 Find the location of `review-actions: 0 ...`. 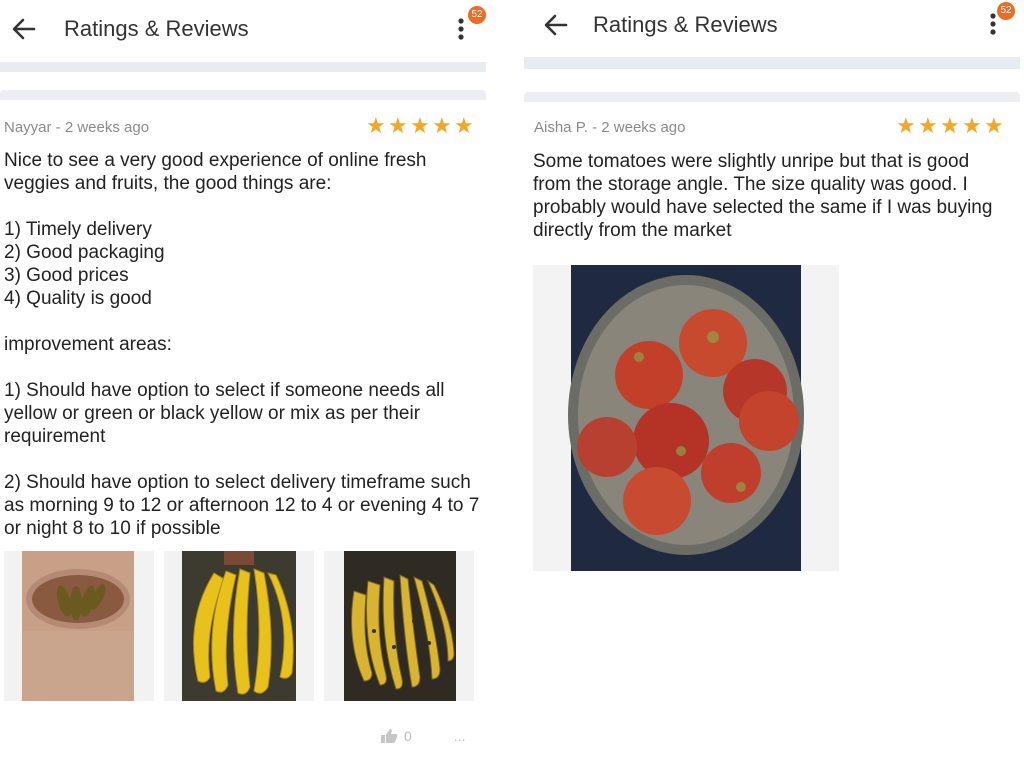

review-actions: 0 ... is located at coordinates (422, 736).